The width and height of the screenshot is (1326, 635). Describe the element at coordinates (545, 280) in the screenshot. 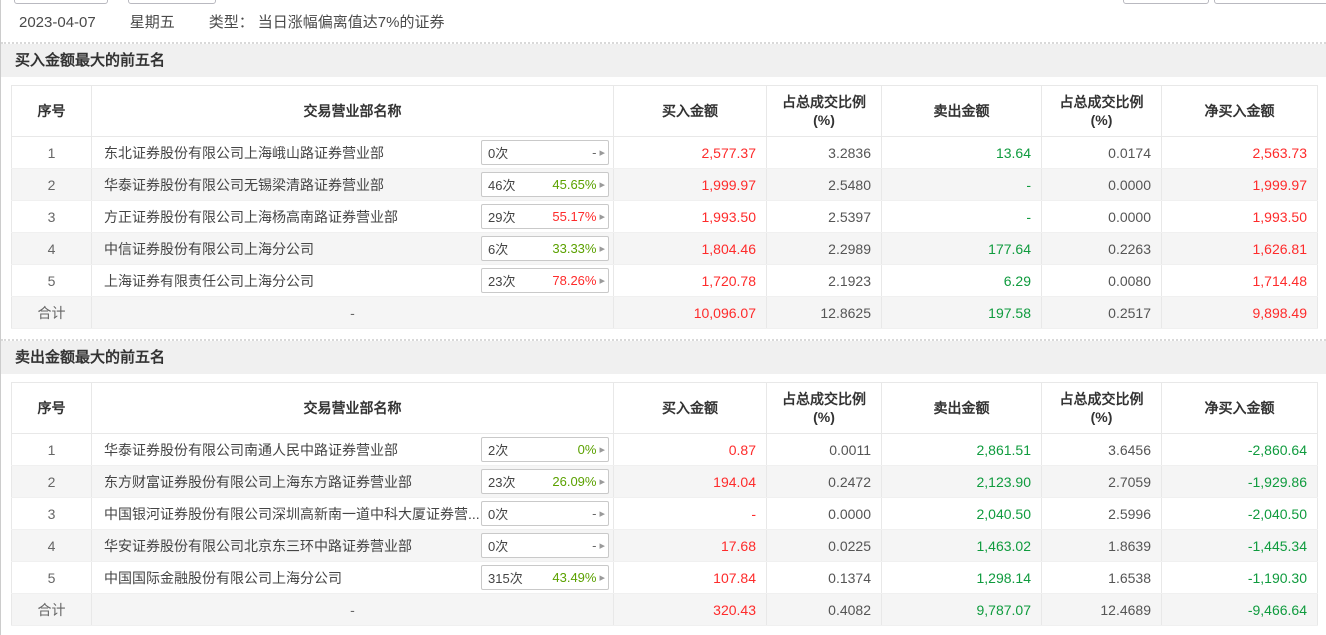

I see `rank-history-badge: 23次 78.26% ▸` at that location.